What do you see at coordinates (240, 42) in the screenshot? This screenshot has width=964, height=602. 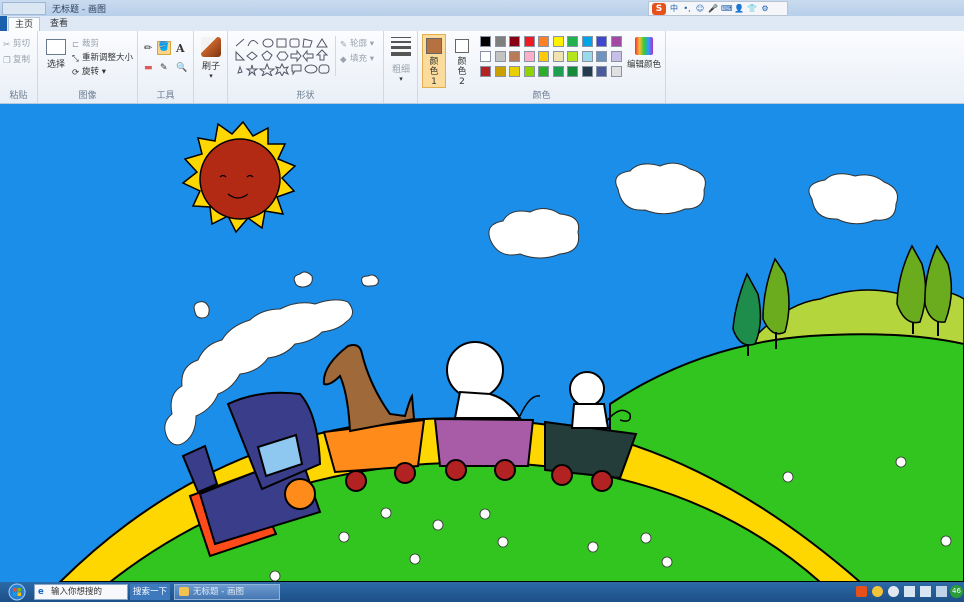 I see `line-shape-icon` at bounding box center [240, 42].